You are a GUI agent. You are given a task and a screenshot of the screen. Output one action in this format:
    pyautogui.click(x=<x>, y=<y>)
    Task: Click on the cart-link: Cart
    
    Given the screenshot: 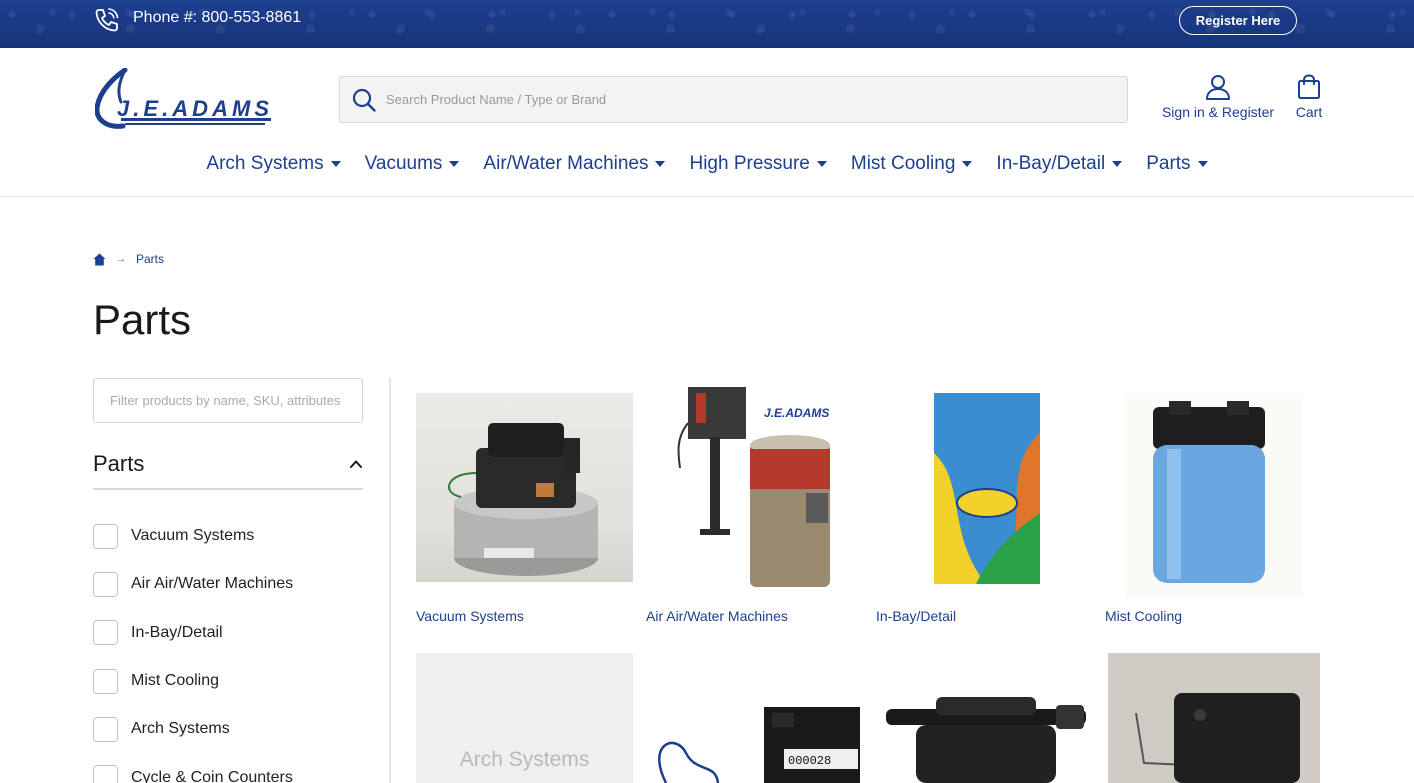 What is the action you would take?
    pyautogui.click(x=1309, y=100)
    